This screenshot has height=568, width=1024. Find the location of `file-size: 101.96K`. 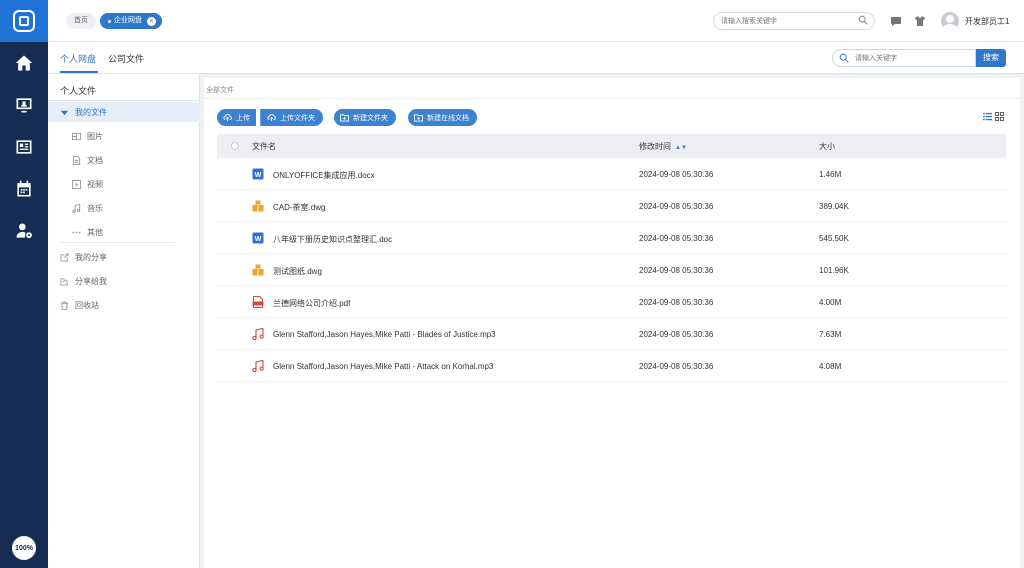

file-size: 101.96K is located at coordinates (834, 270).